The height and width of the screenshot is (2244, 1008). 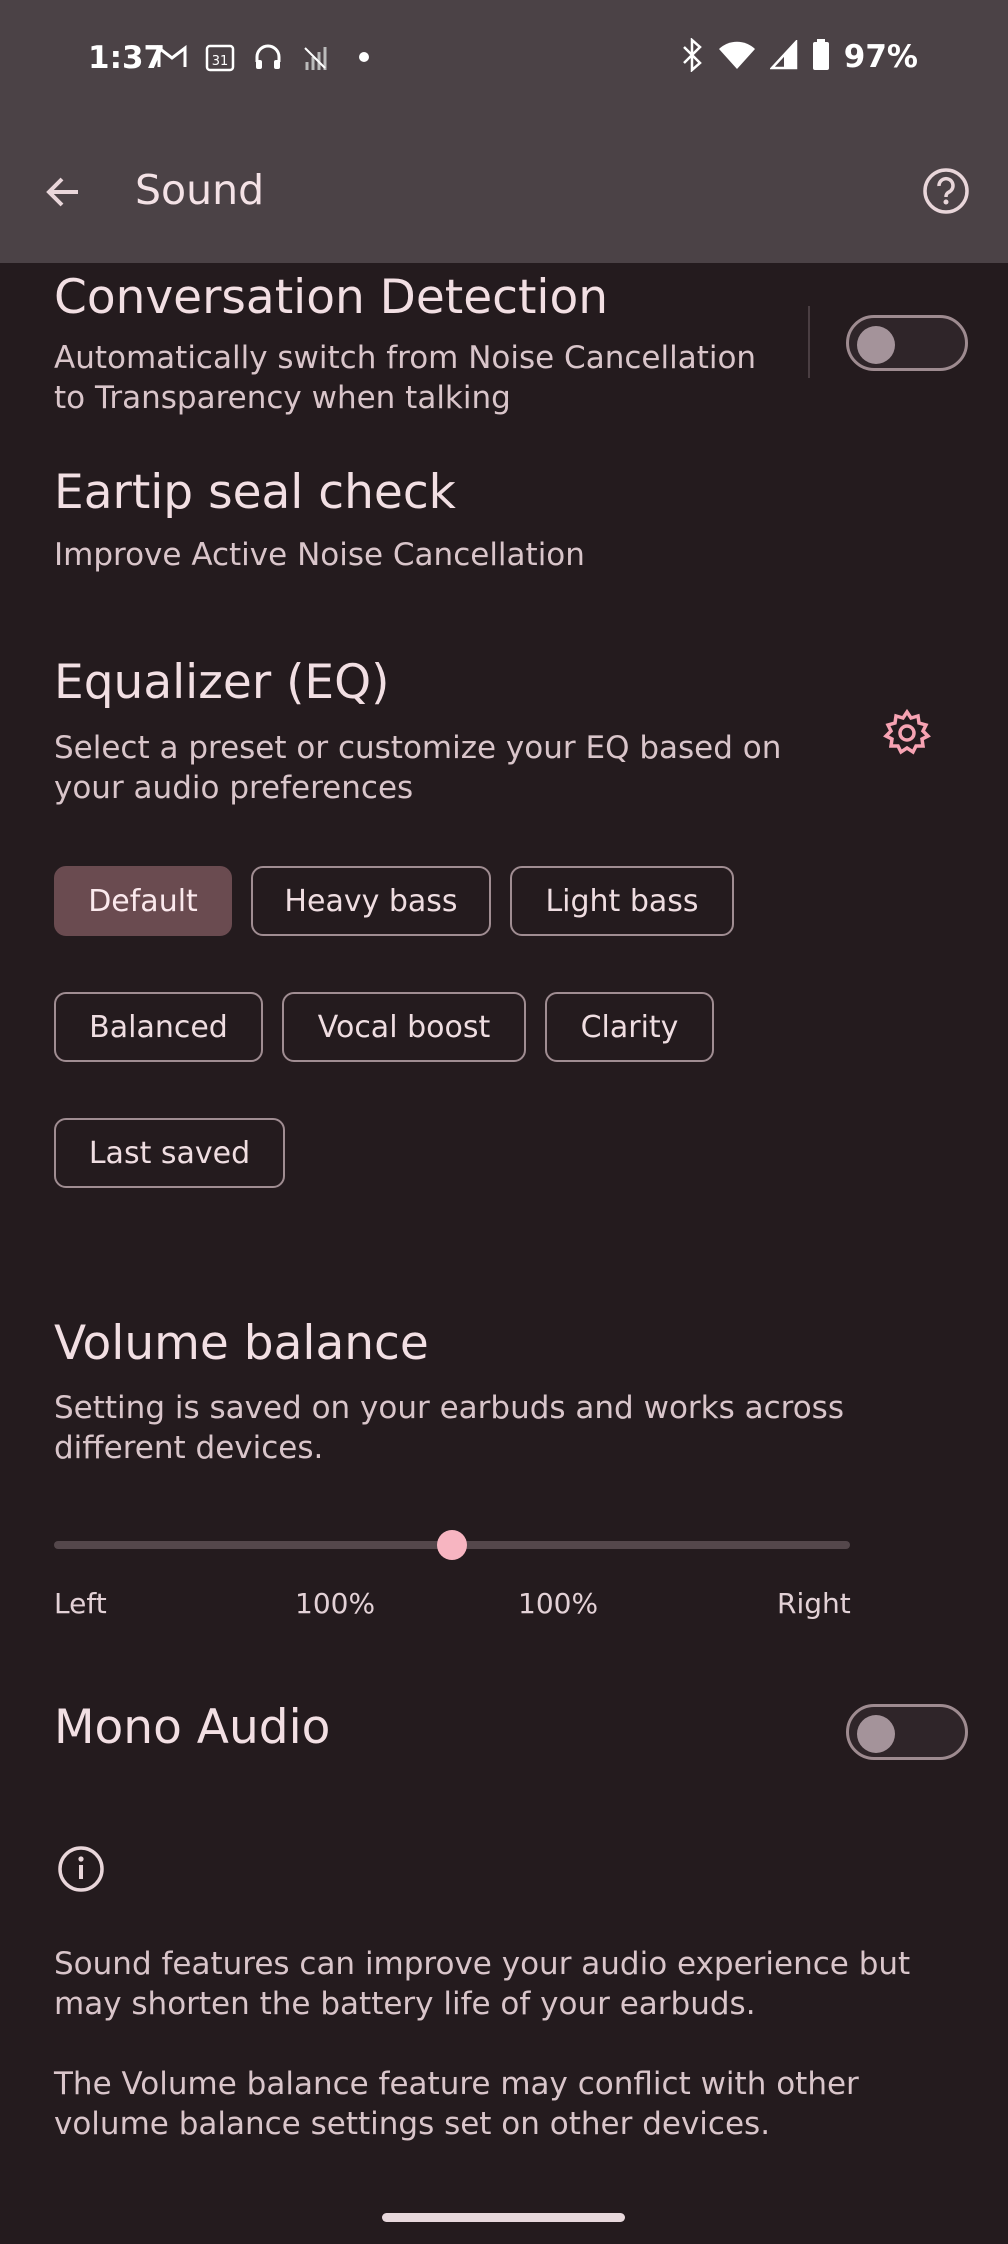 What do you see at coordinates (558, 1603) in the screenshot?
I see `slider-right-value: 100%` at bounding box center [558, 1603].